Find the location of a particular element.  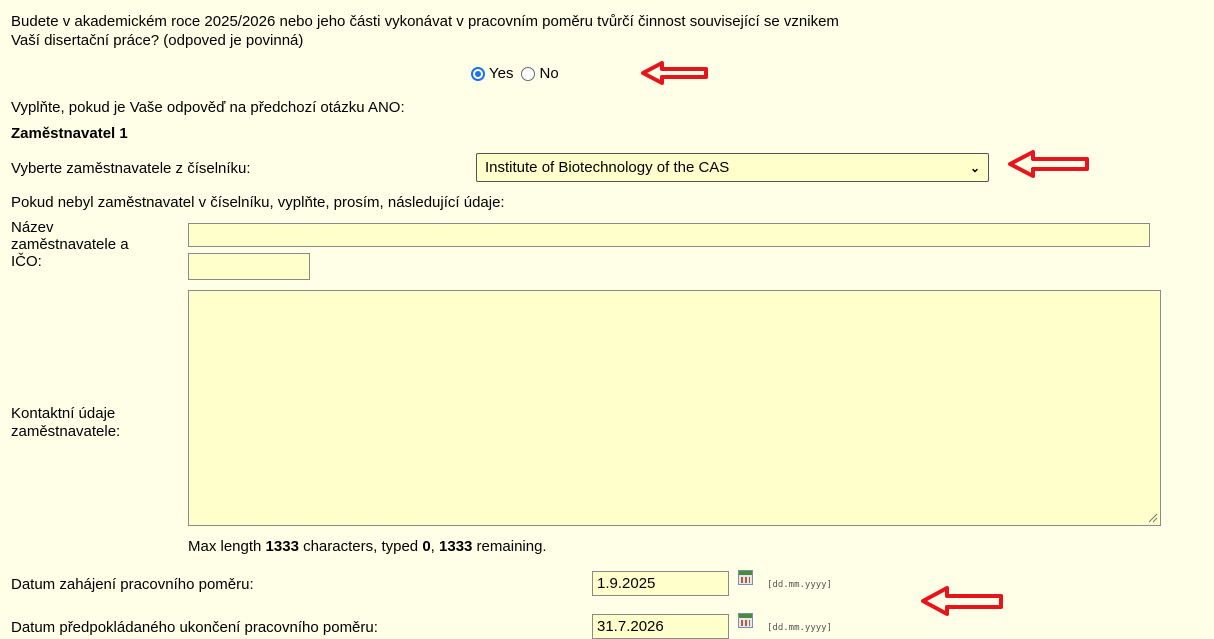

counter-typed: 0 is located at coordinates (426, 546).